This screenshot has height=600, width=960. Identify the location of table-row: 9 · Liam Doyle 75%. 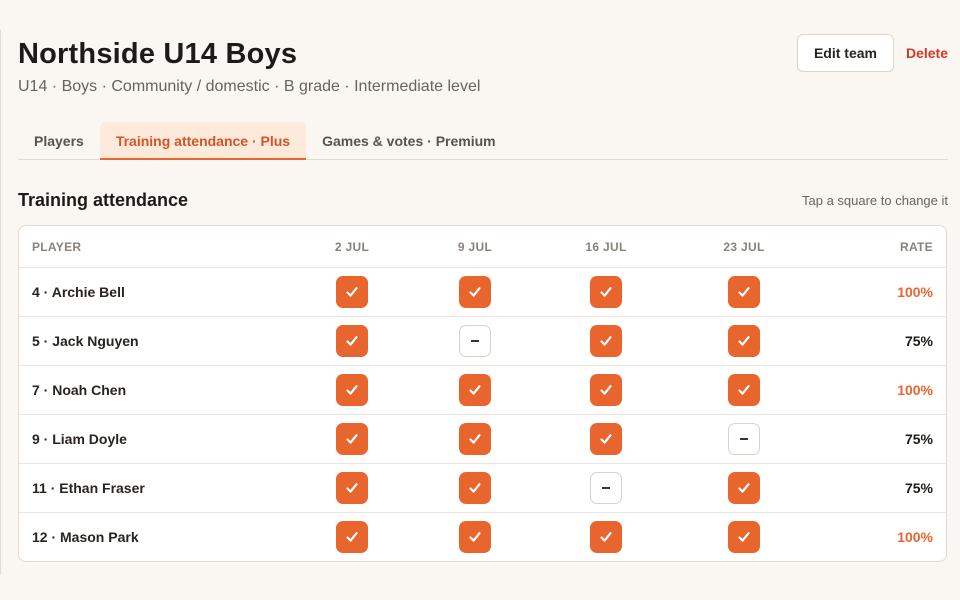
(482, 438).